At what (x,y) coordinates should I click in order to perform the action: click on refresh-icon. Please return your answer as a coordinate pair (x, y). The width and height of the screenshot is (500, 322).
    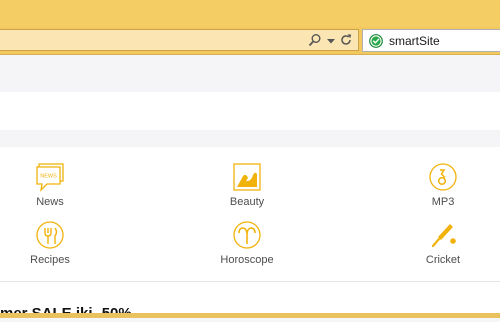
    Looking at the image, I should click on (346, 40).